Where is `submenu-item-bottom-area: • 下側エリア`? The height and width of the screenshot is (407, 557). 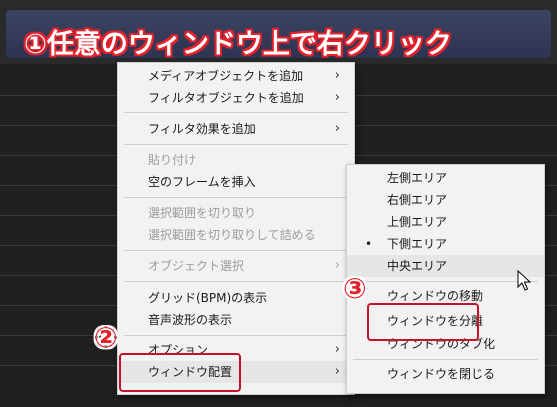 submenu-item-bottom-area: • 下側エリア is located at coordinates (445, 244).